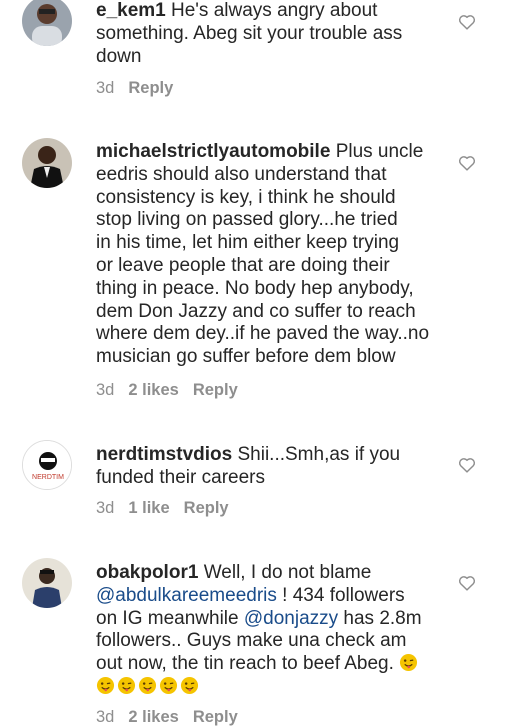 Image resolution: width=507 pixels, height=727 pixels. Describe the element at coordinates (186, 595) in the screenshot. I see `mention-link: @abdulkareemeedris` at that location.